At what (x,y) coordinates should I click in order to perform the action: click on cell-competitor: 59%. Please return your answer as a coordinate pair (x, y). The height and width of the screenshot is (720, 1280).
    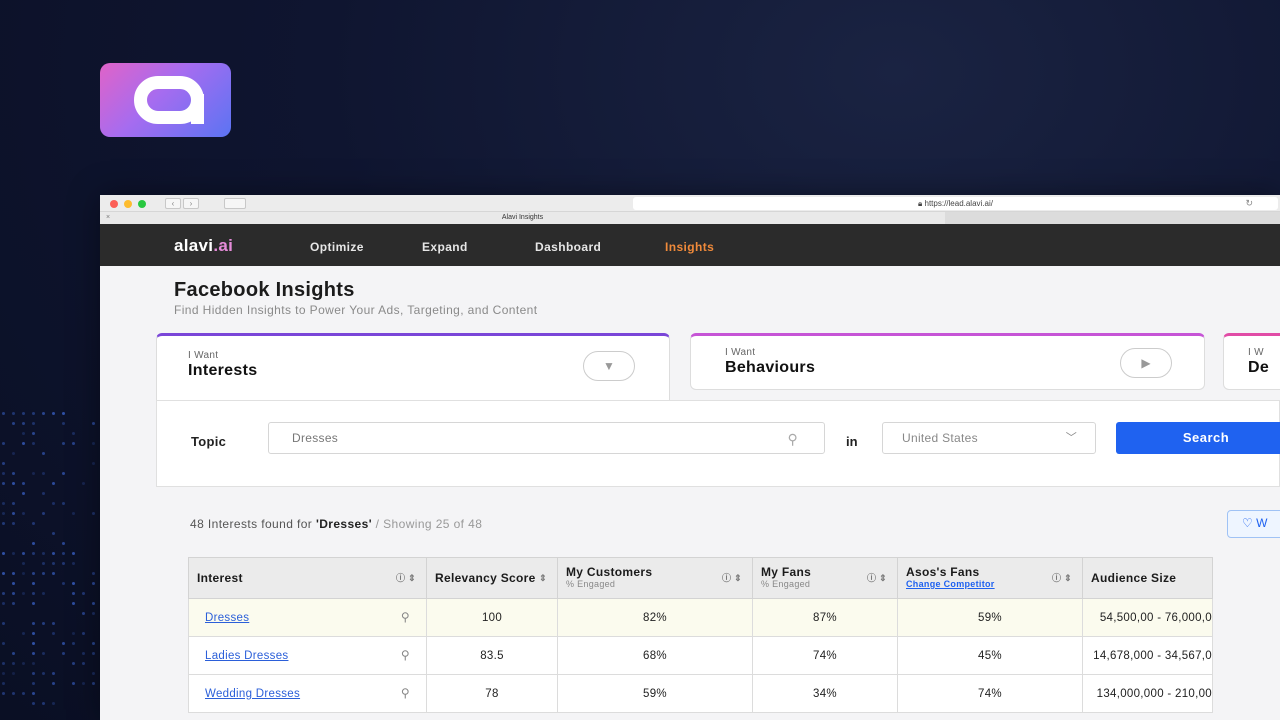
    Looking at the image, I should click on (990, 617).